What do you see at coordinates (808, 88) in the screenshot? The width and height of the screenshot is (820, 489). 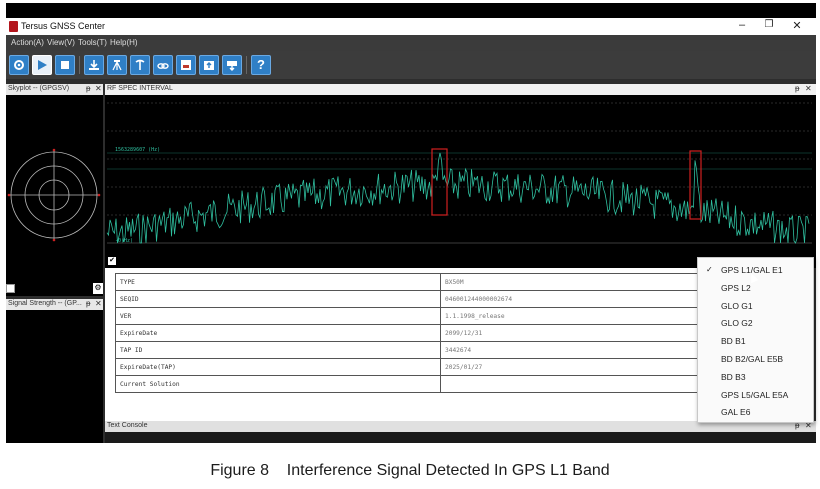 I see `rf-spec-close-icon: ✕` at bounding box center [808, 88].